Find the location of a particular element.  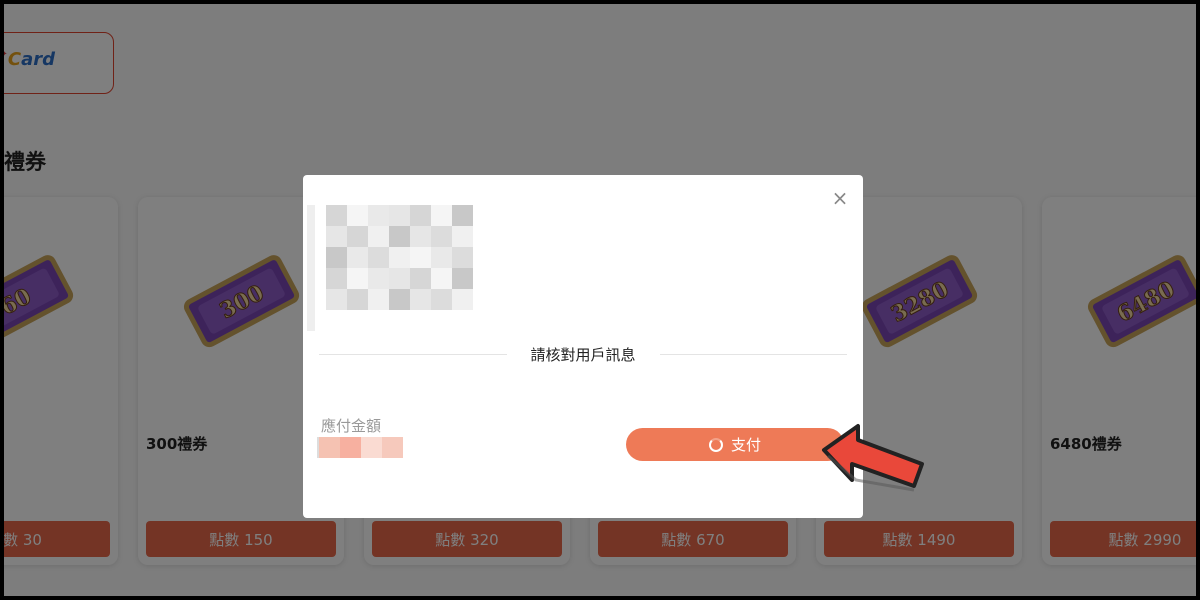

loading-spinner-icon is located at coordinates (715, 444).